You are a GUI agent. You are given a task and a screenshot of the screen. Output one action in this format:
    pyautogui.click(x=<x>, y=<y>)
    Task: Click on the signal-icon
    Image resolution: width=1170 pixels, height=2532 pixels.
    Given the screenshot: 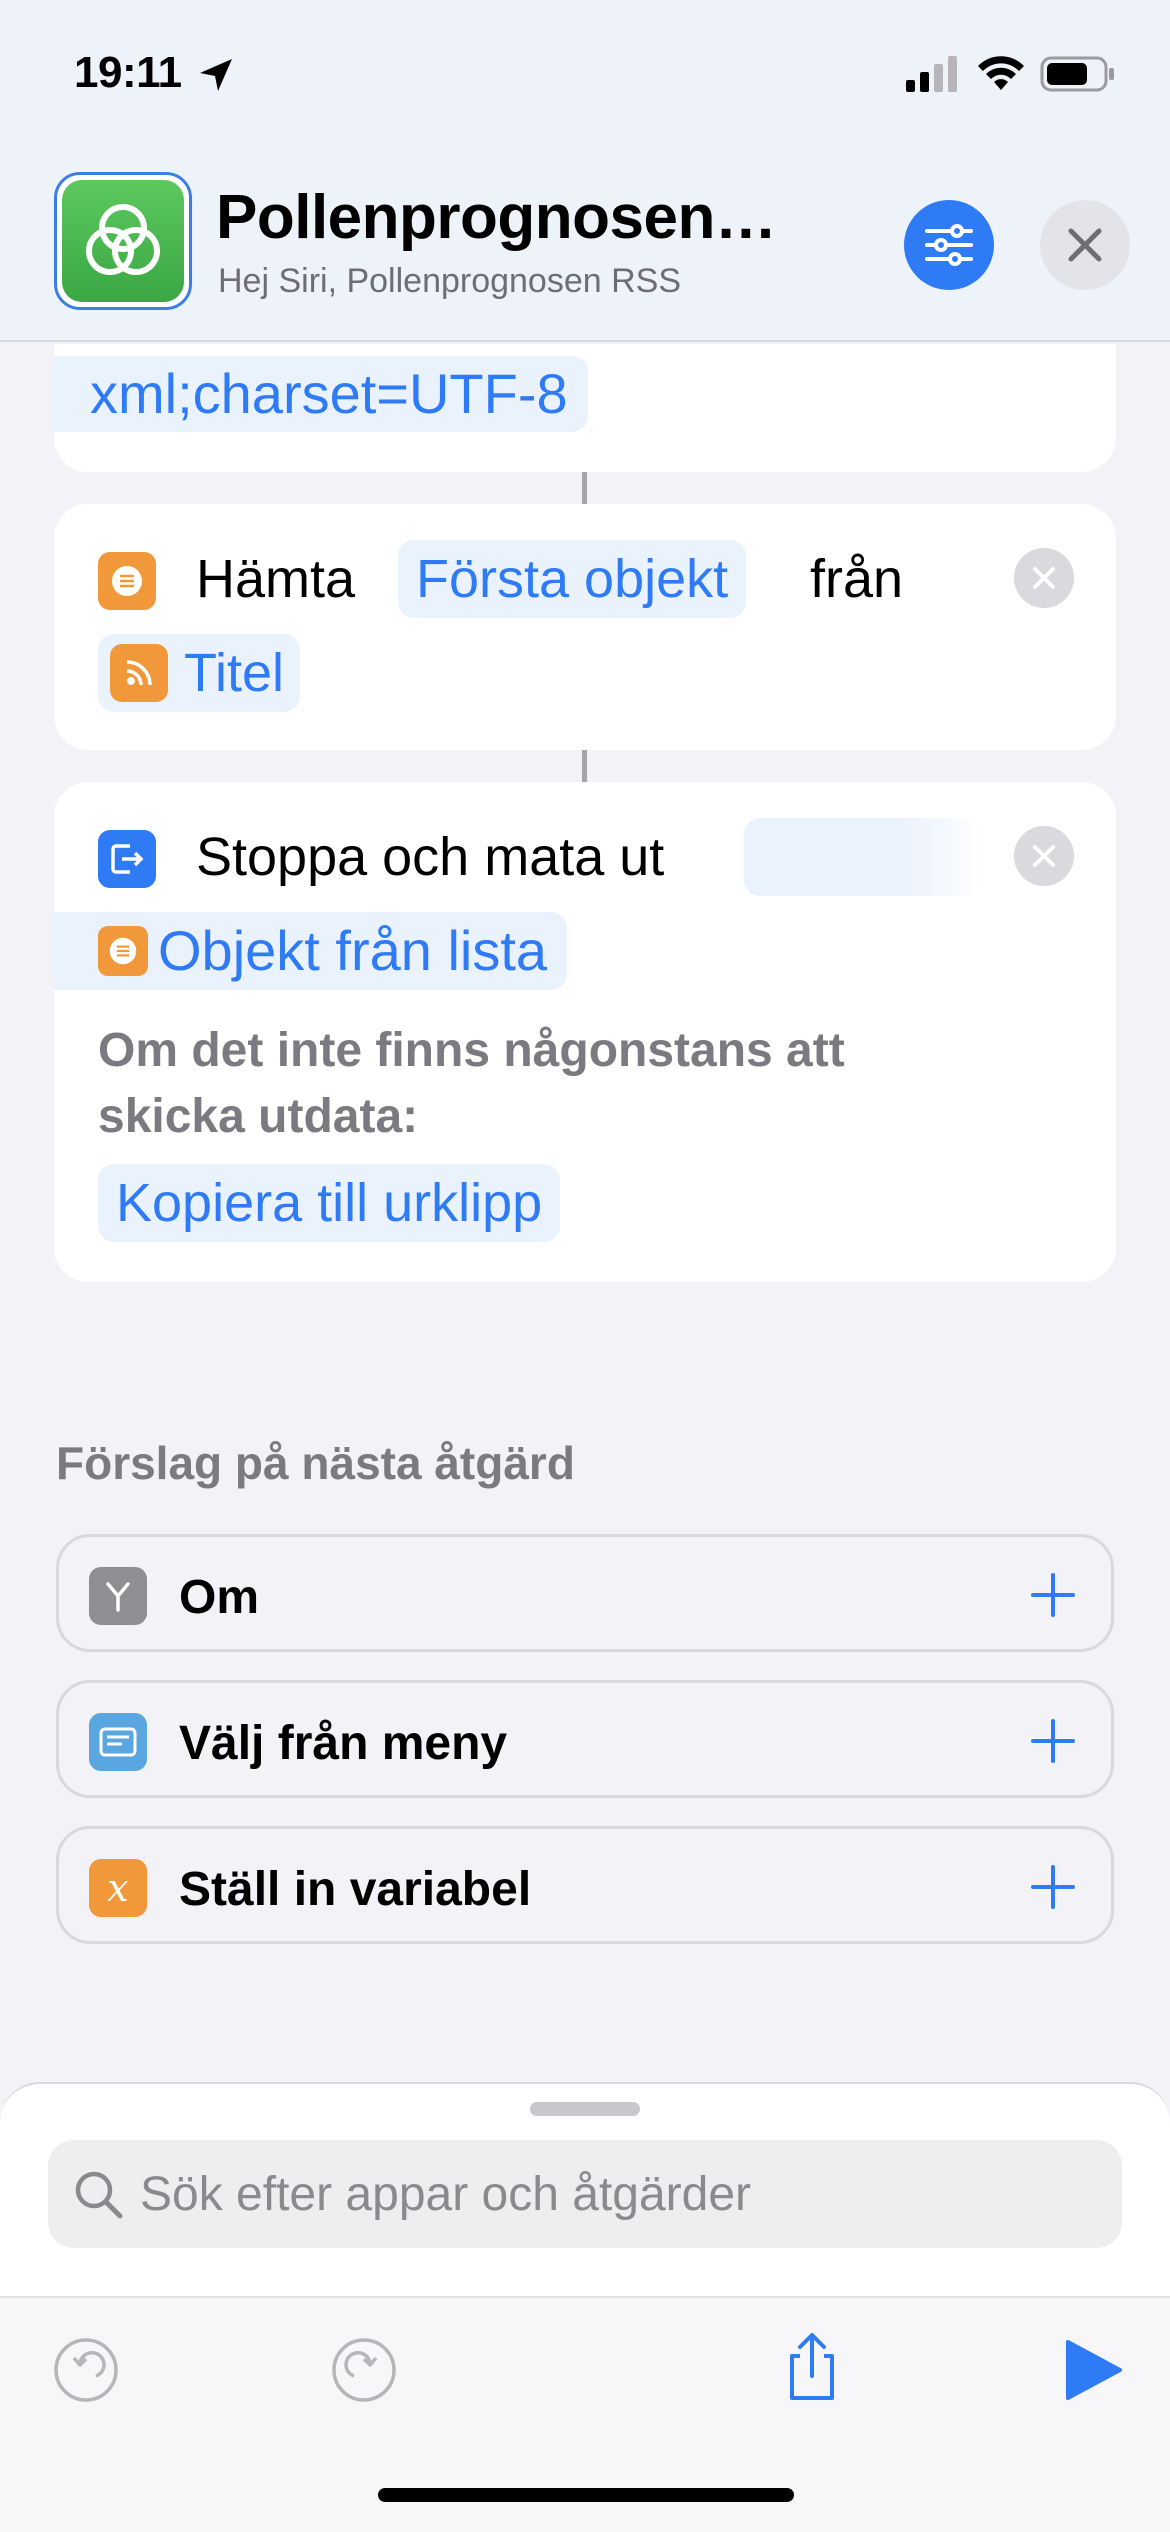 What is the action you would take?
    pyautogui.click(x=931, y=74)
    